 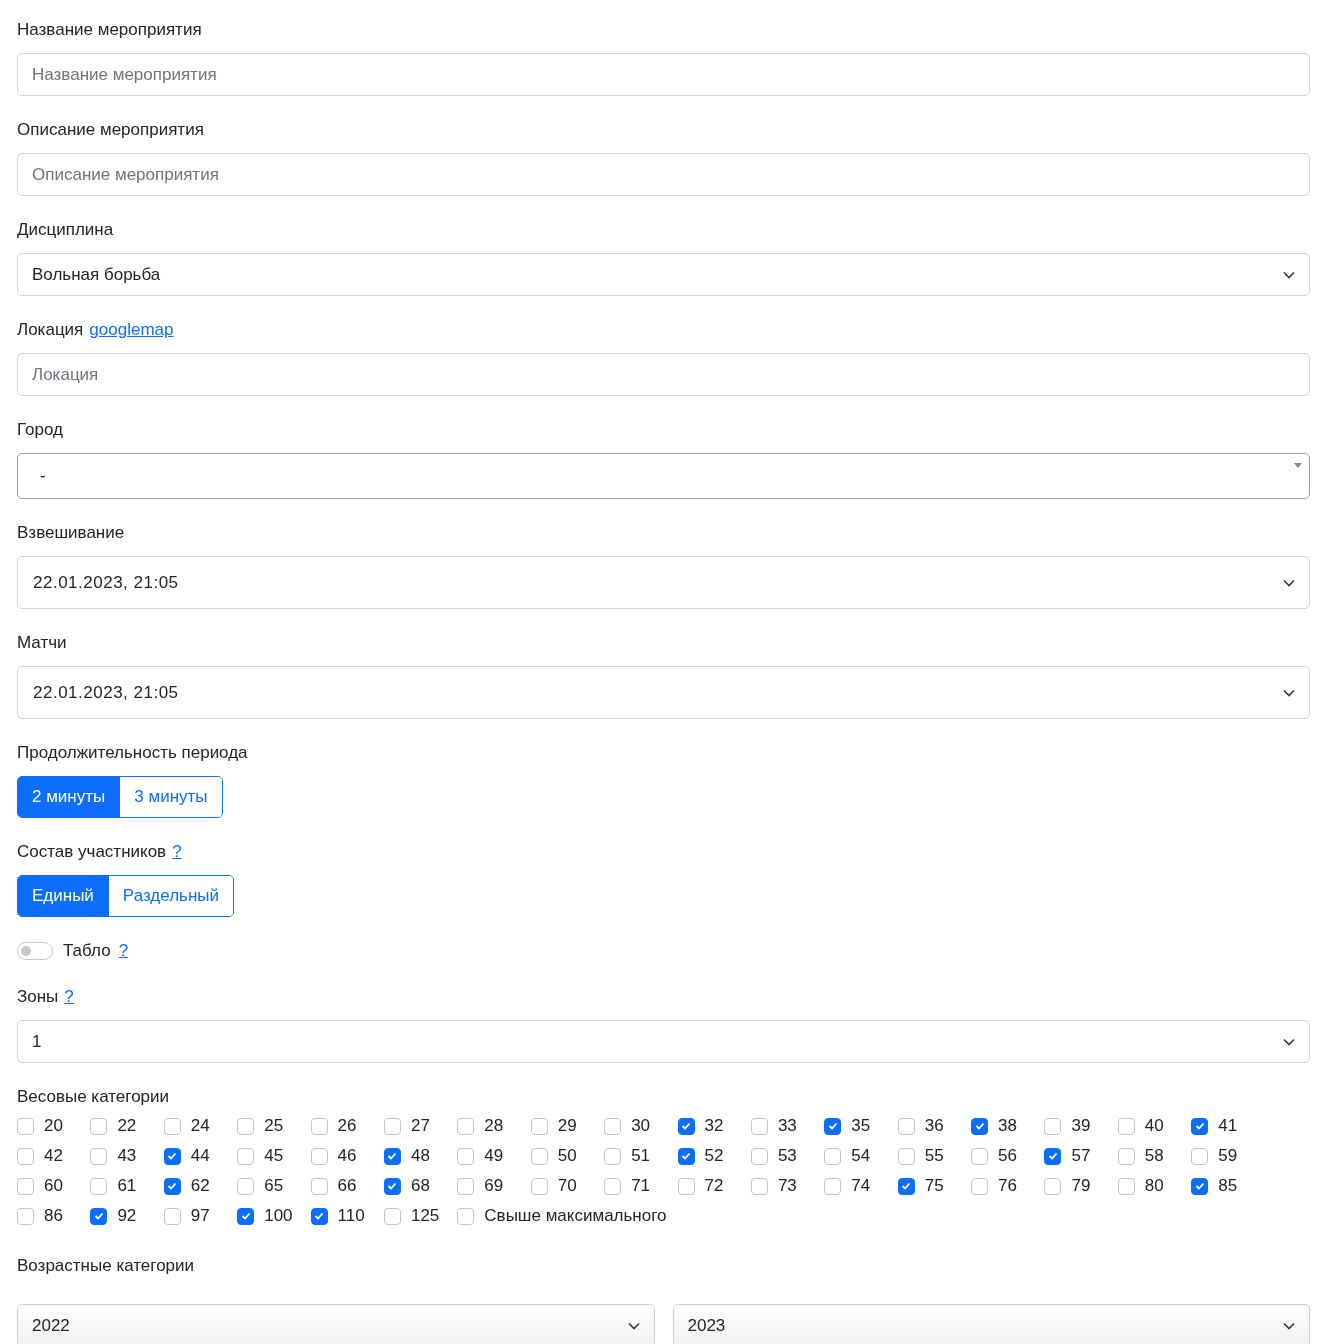 What do you see at coordinates (92, 852) in the screenshot?
I see `field-label: Состав участников` at bounding box center [92, 852].